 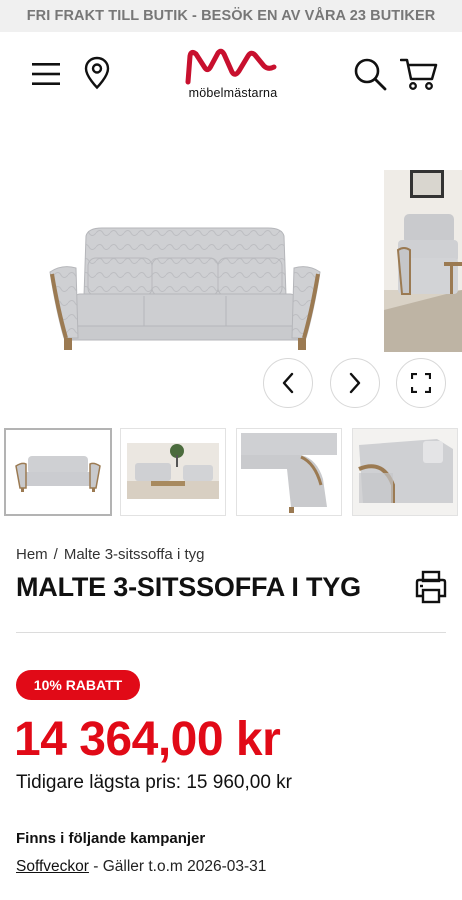 I want to click on site-header: möbelmästarna, so click(x=231, y=74).